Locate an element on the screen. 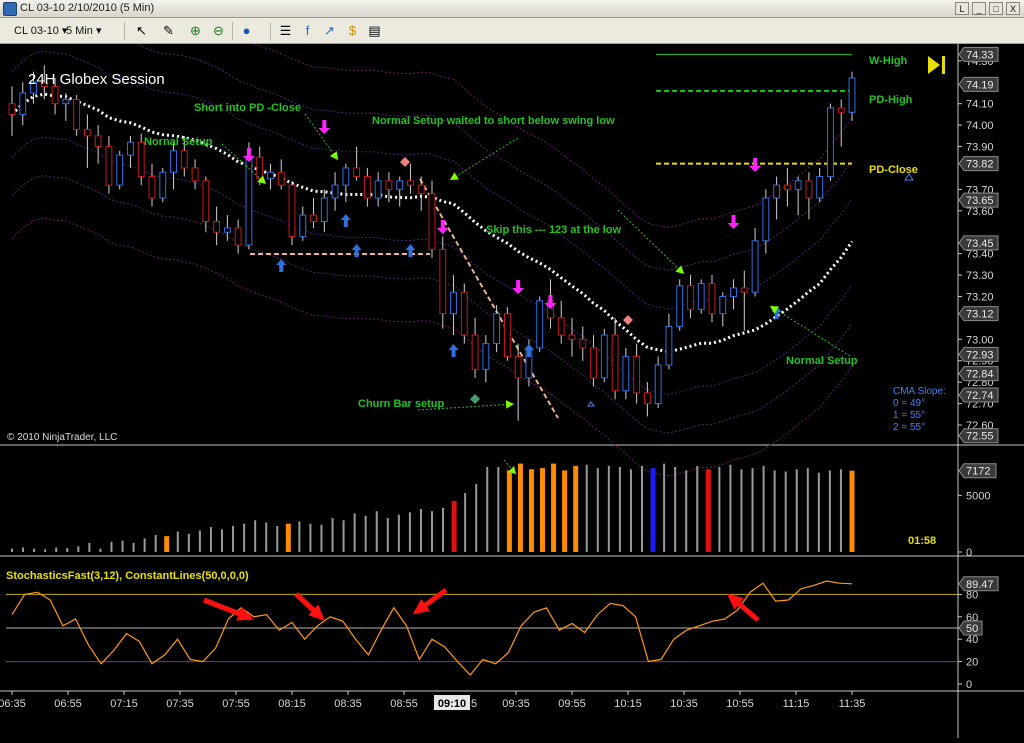 This screenshot has height=743, width=1024. price-flag-label: 72.74 is located at coordinates (980, 396).